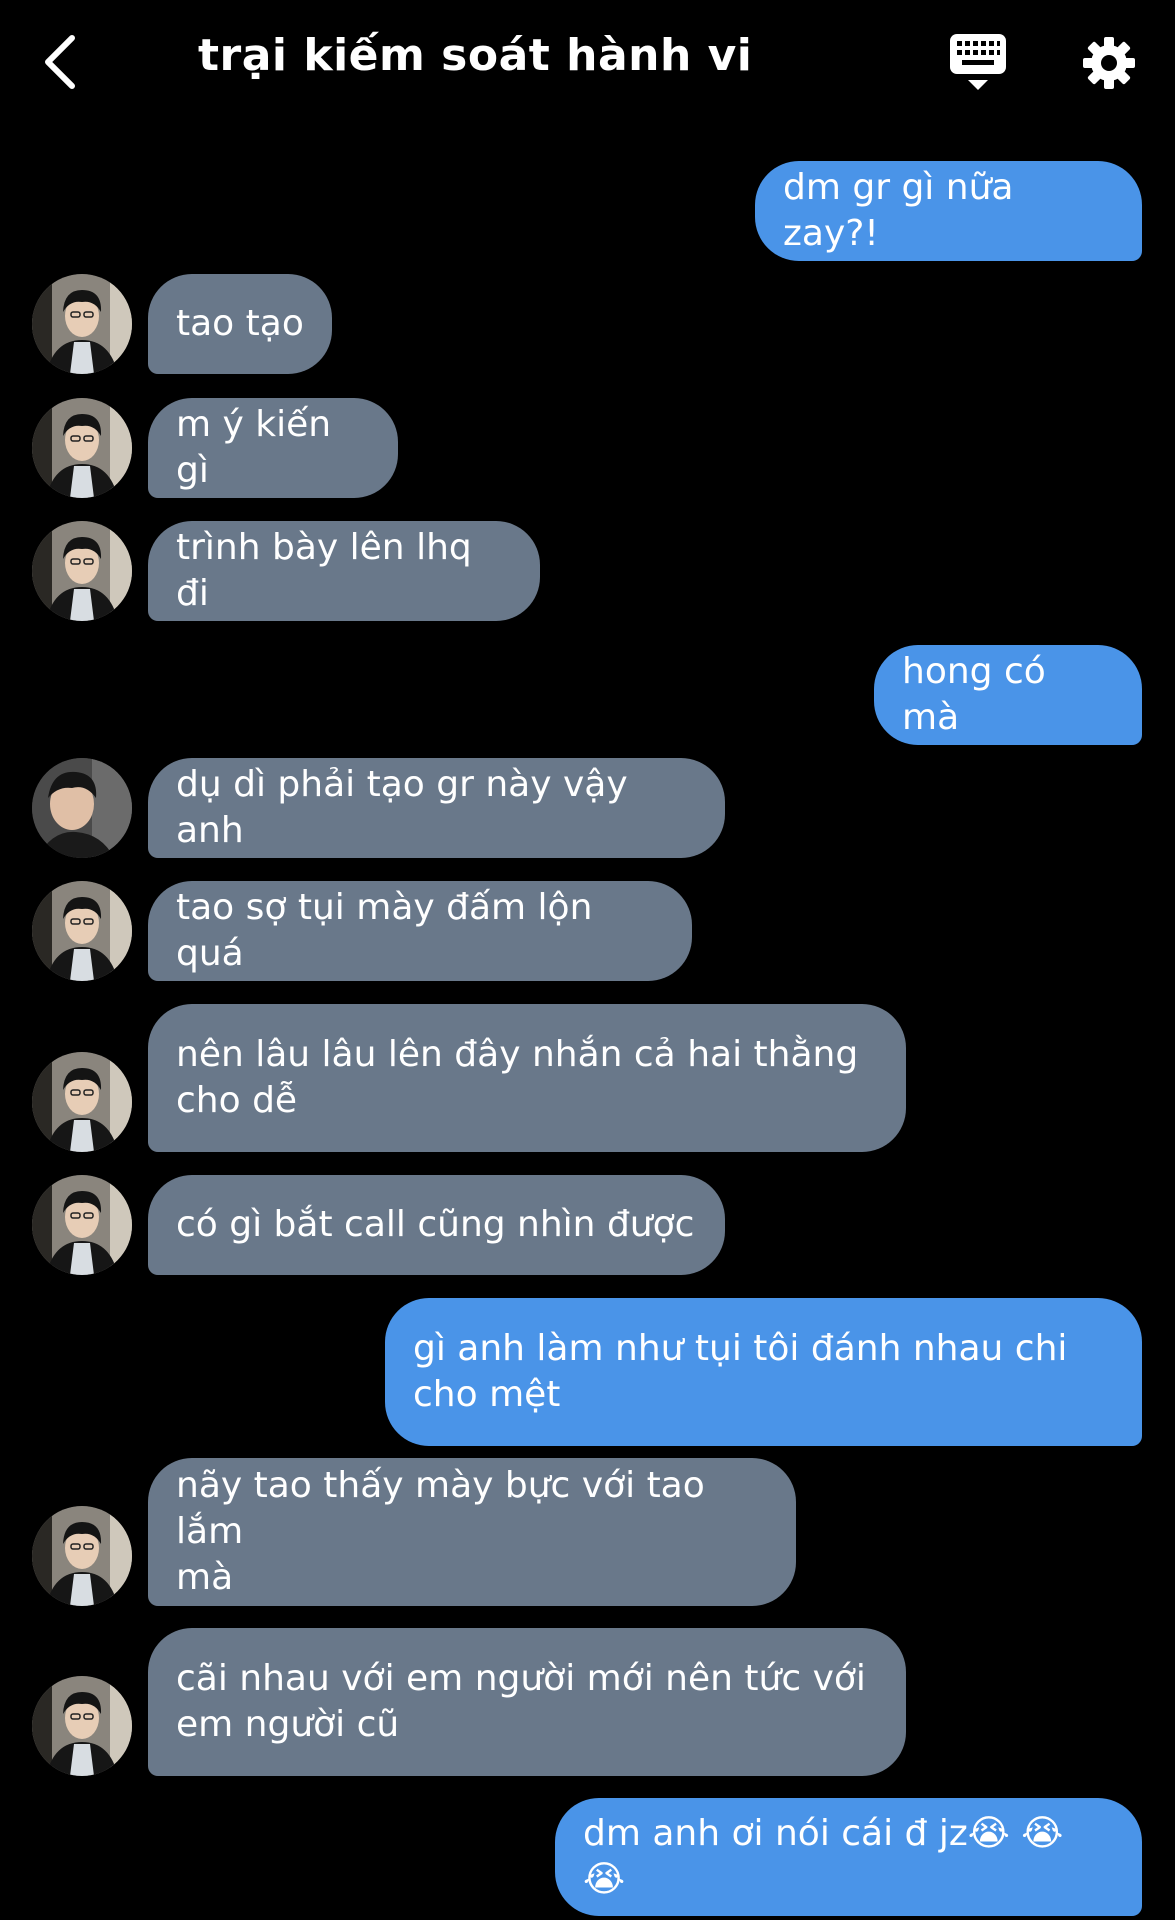 The height and width of the screenshot is (1920, 1175). I want to click on back-button, so click(65, 63).